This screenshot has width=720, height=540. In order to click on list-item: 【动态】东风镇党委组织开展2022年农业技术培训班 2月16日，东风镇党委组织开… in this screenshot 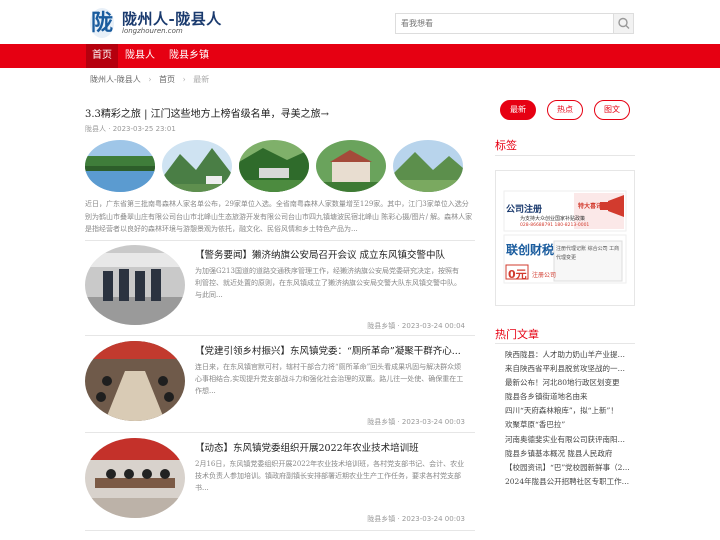, I will do `click(280, 480)`.